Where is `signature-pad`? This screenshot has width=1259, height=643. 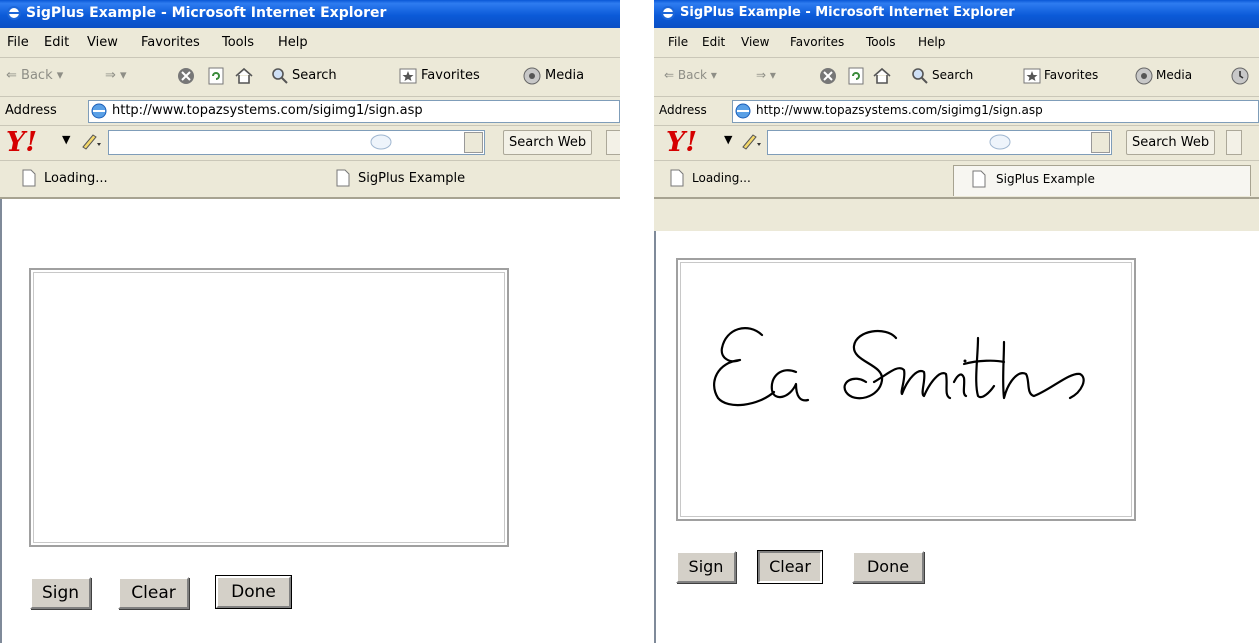 signature-pad is located at coordinates (906, 389).